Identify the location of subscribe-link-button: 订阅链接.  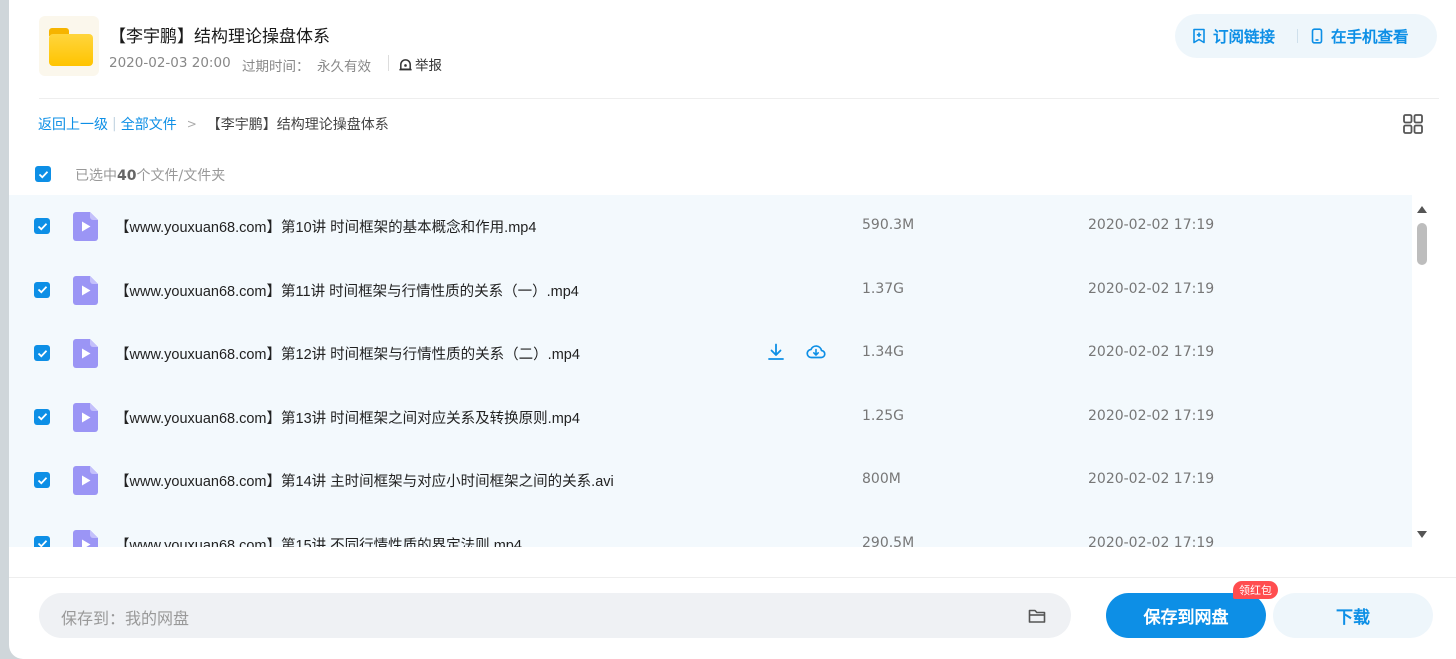
(1233, 36).